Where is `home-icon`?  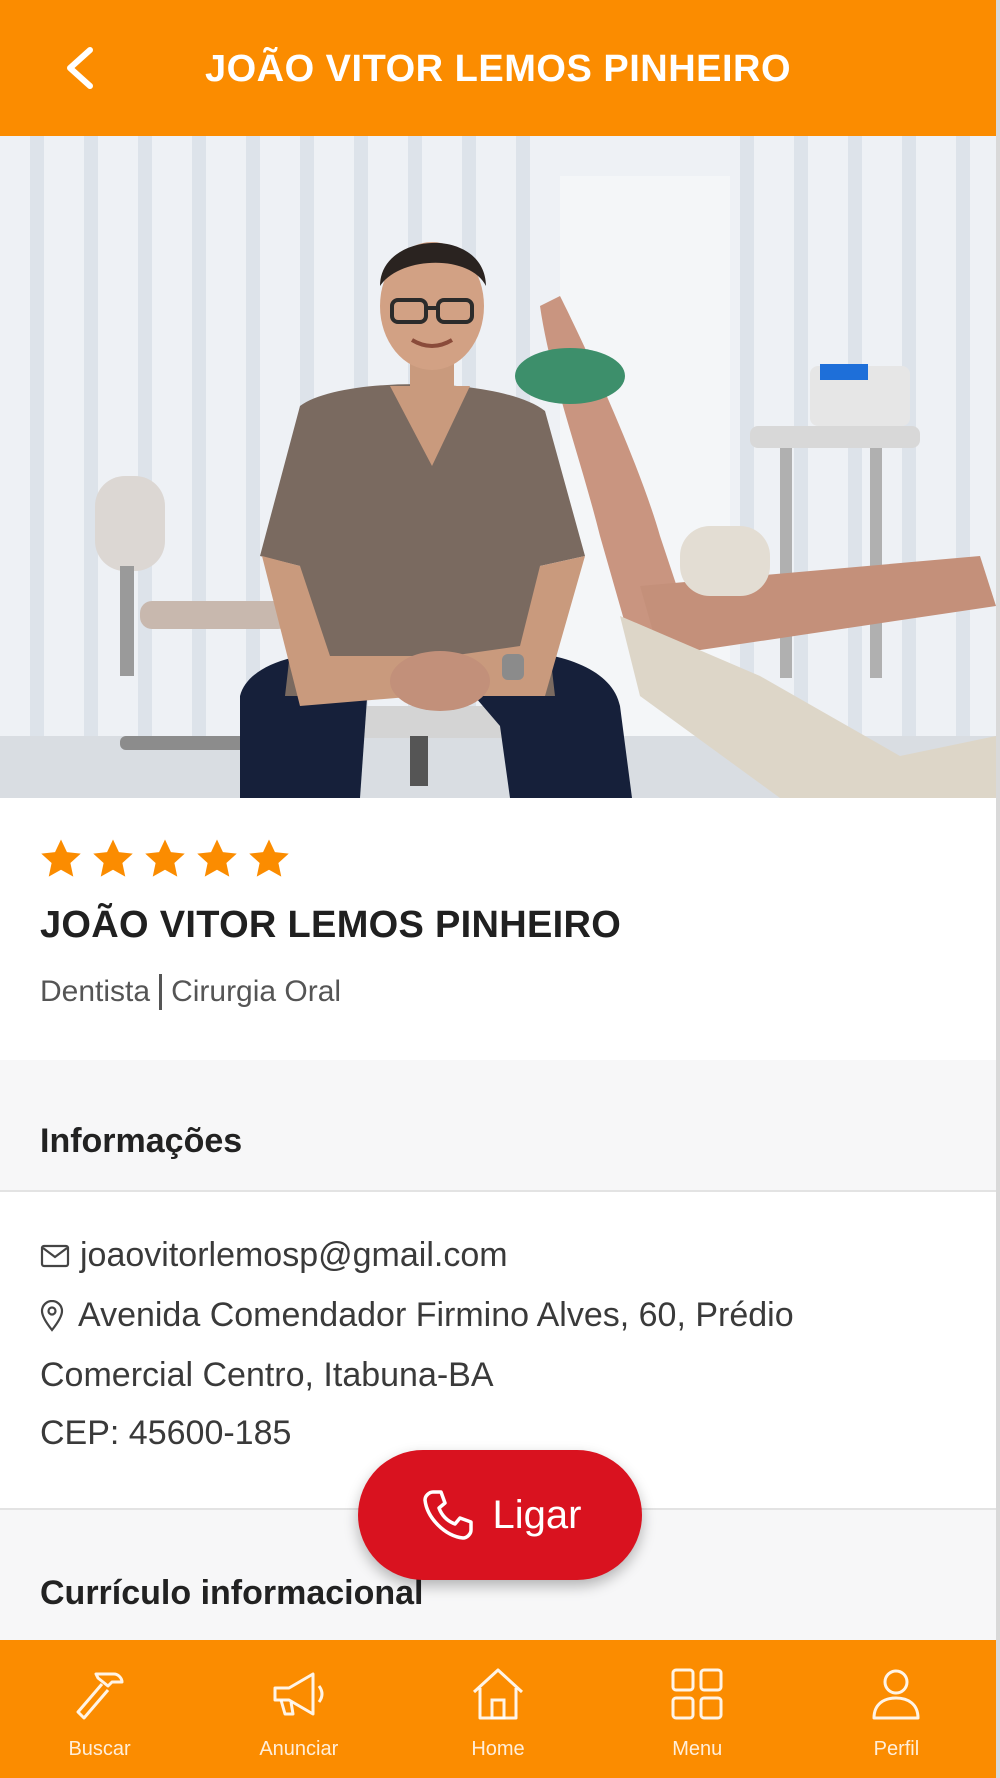
home-icon is located at coordinates (498, 1694).